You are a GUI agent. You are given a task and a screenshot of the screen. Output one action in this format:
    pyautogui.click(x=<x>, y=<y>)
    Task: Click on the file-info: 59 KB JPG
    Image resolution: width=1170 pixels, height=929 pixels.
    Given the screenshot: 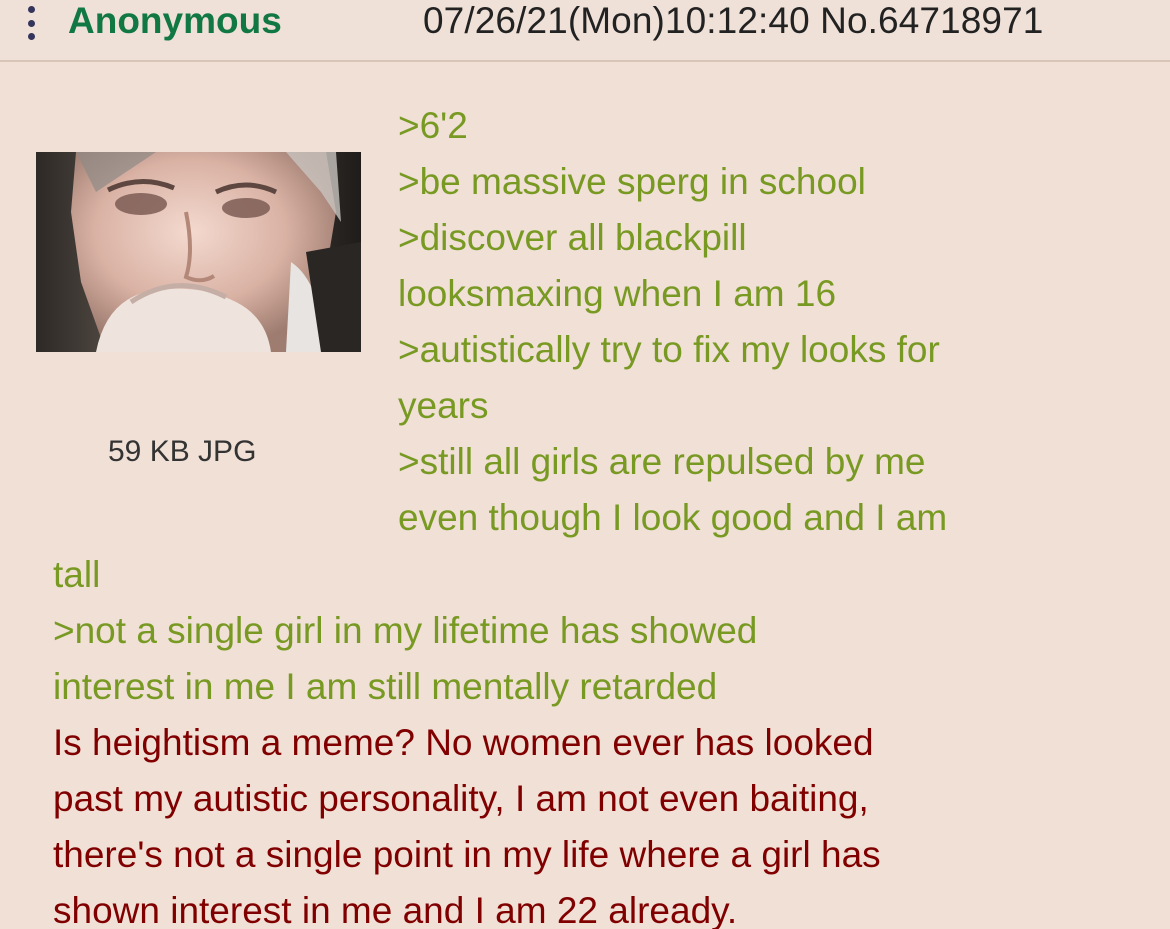 What is the action you would take?
    pyautogui.click(x=182, y=452)
    